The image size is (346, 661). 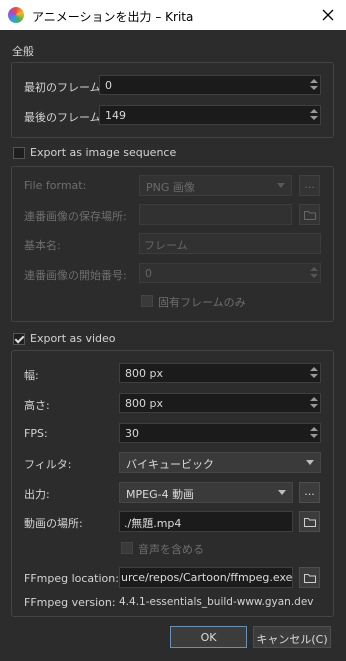 I want to click on export-image-sequence-label: Export as image sequence, so click(x=103, y=152).